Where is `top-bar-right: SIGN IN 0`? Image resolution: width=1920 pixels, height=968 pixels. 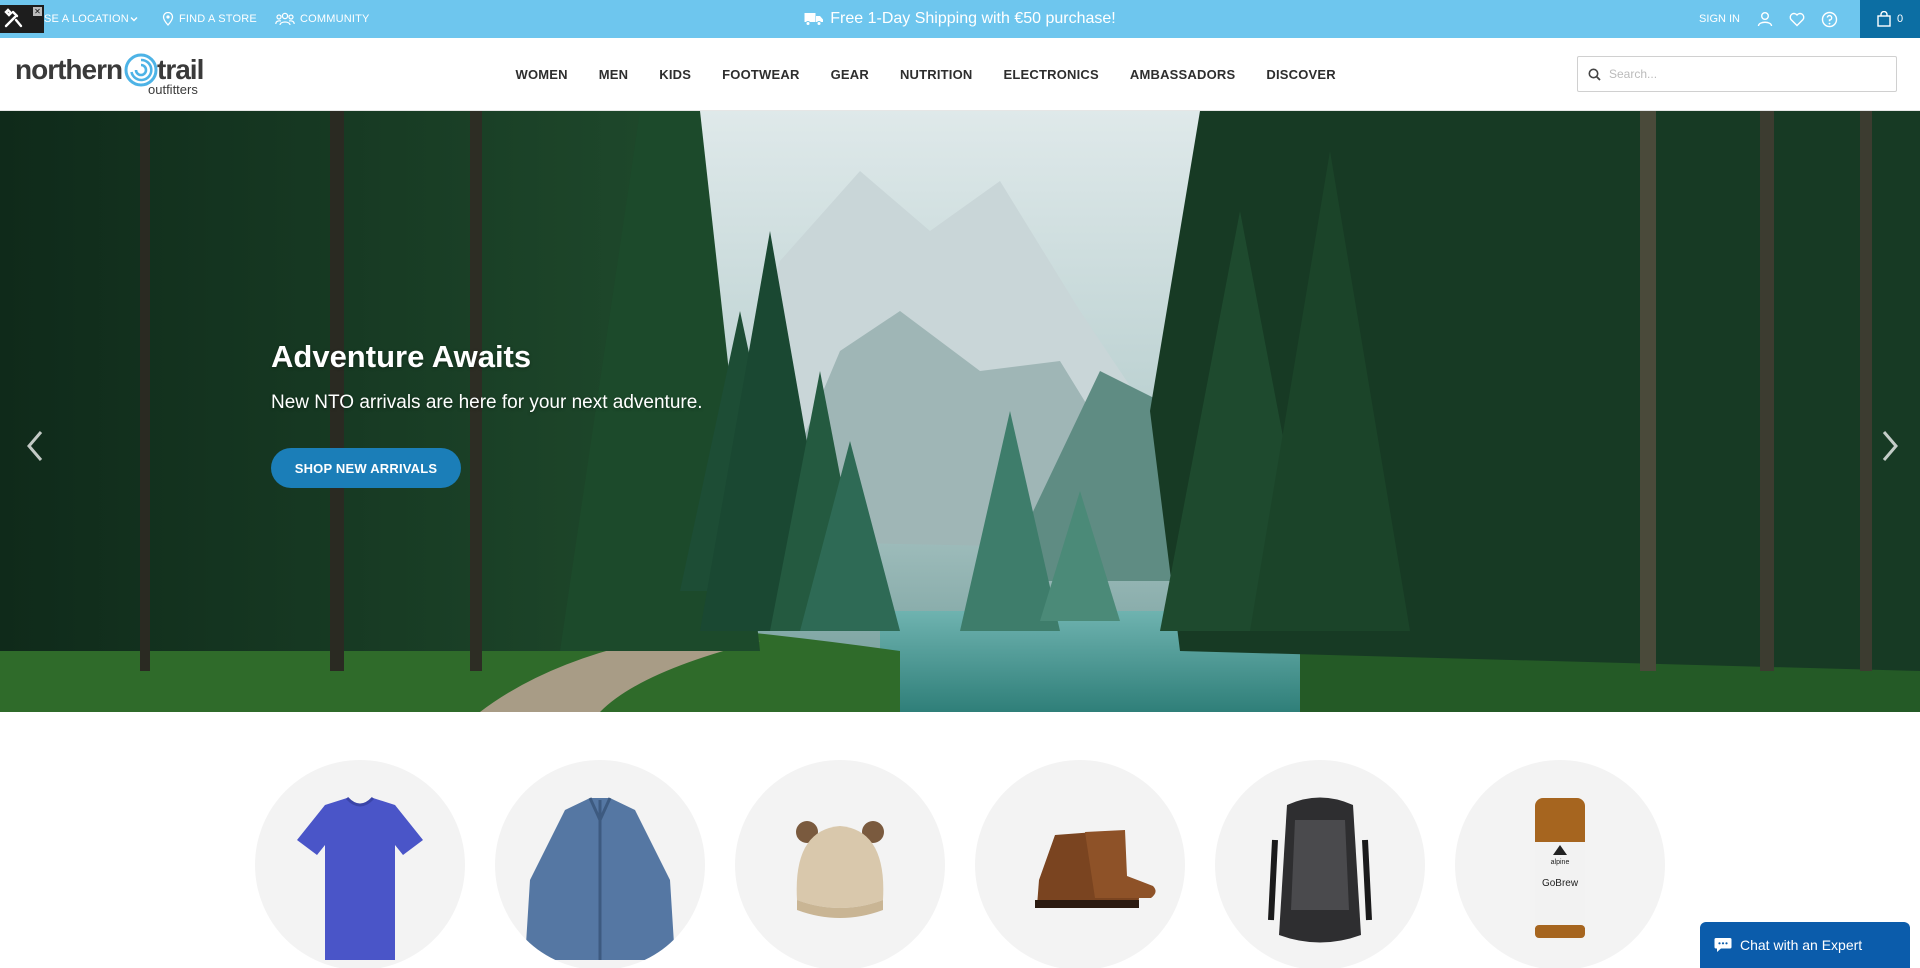 top-bar-right: SIGN IN 0 is located at coordinates (1809, 19).